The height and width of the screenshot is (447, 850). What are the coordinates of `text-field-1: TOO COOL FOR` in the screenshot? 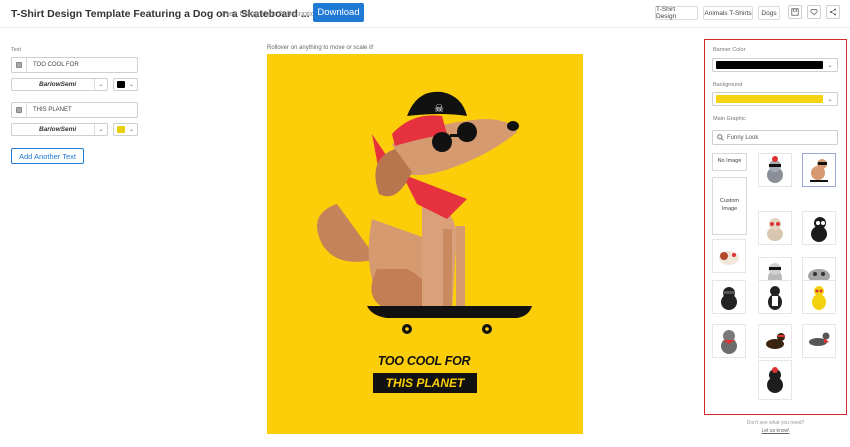 It's located at (74, 65).